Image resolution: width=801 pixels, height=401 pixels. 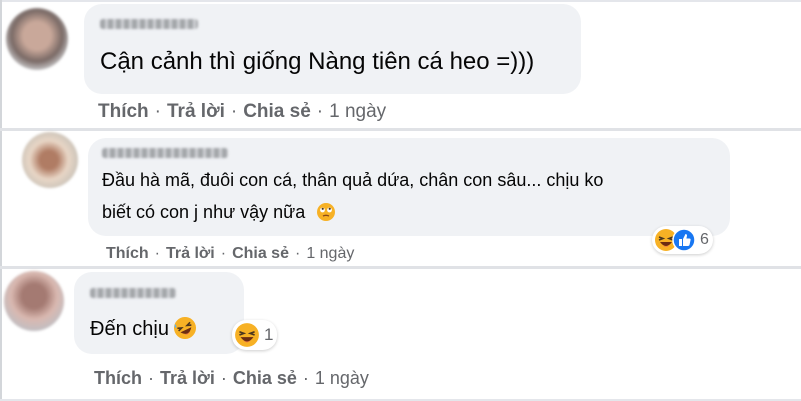 I want to click on comment-text-line-2-content: biết có con j như vậy nữa, so click(x=204, y=212).